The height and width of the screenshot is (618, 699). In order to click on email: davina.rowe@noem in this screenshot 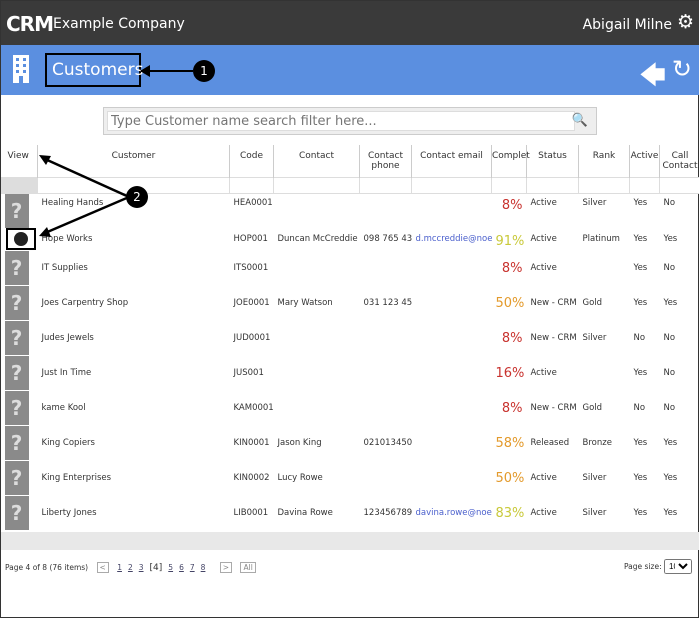, I will do `click(452, 513)`.